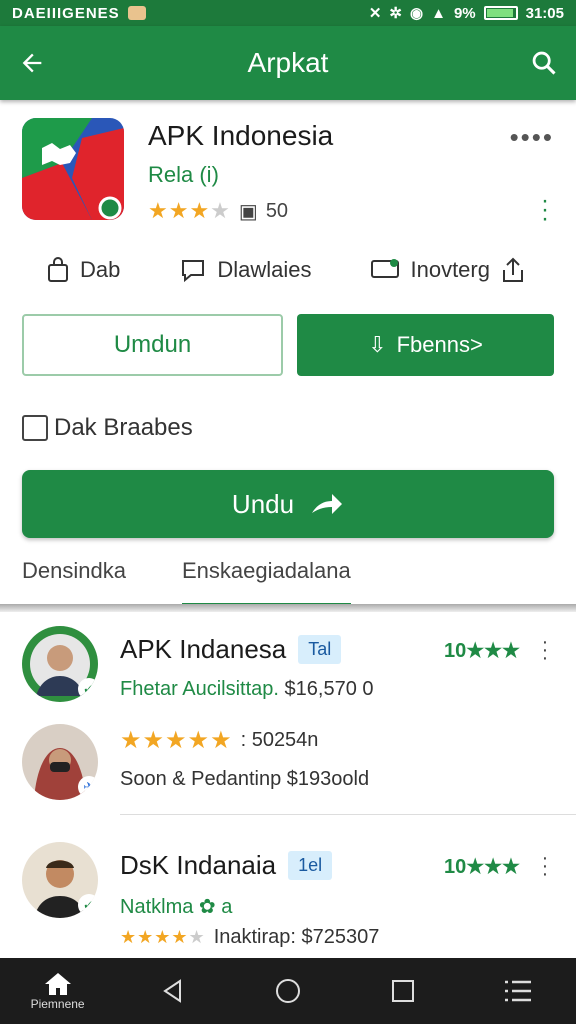 The height and width of the screenshot is (1024, 576). What do you see at coordinates (157, 907) in the screenshot?
I see `item-subtitle-text: Natklma` at bounding box center [157, 907].